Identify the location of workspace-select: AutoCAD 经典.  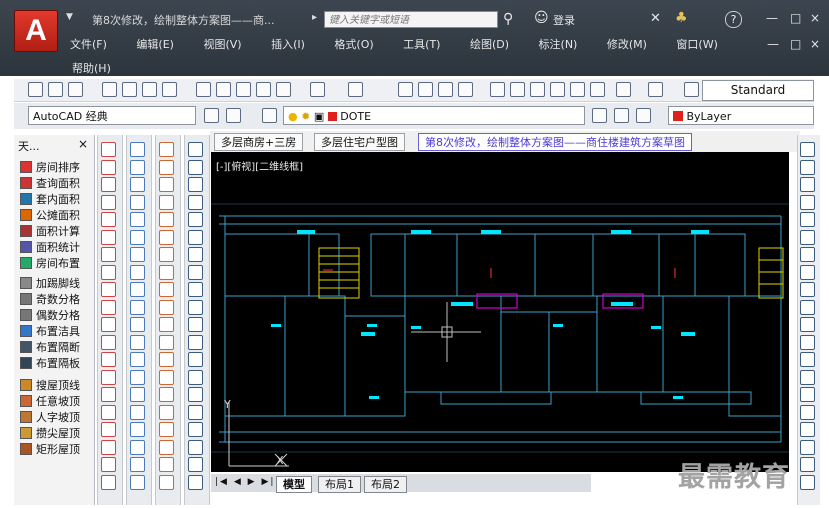
(112, 115).